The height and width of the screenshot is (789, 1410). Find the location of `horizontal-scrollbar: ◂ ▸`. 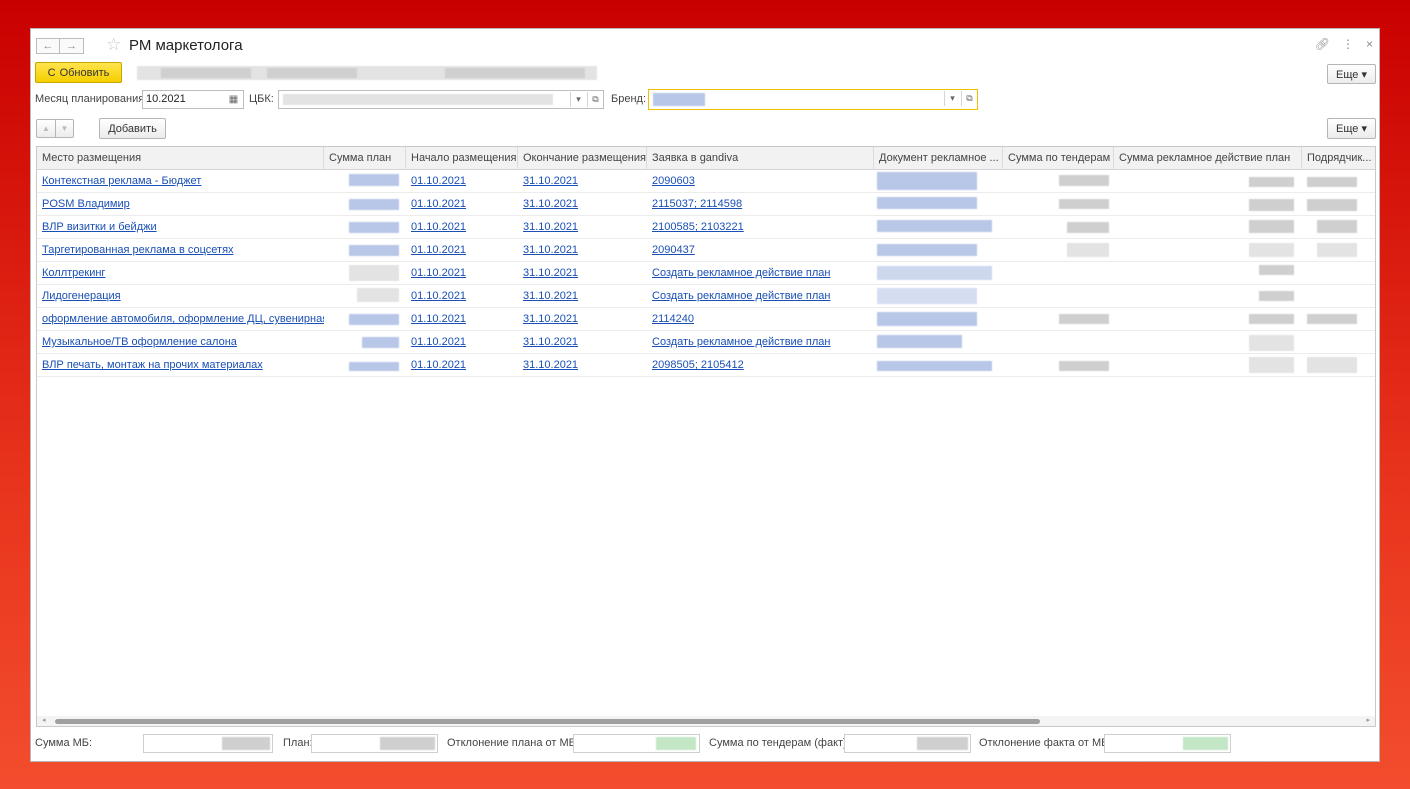

horizontal-scrollbar: ◂ ▸ is located at coordinates (706, 721).